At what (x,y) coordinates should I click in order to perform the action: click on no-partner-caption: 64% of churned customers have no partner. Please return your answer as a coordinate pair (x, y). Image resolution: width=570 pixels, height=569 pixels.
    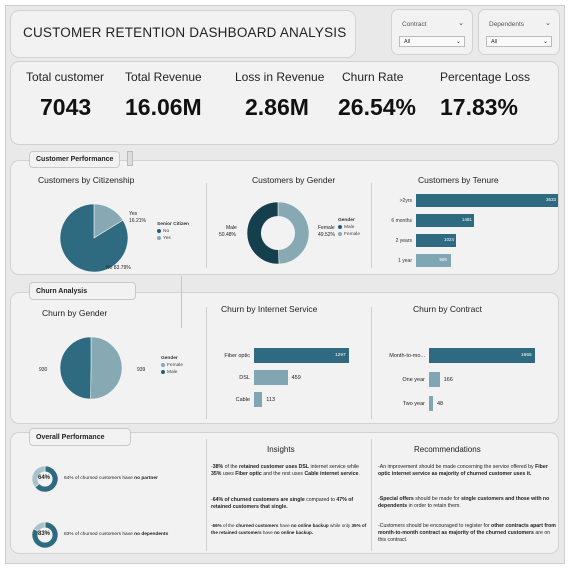
    Looking at the image, I should click on (111, 478).